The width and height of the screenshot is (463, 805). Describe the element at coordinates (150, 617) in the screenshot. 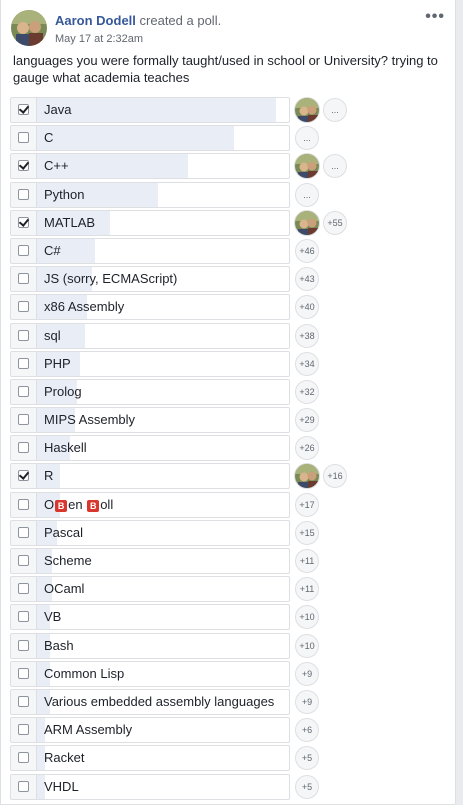

I see `poll-option-box: VB` at that location.